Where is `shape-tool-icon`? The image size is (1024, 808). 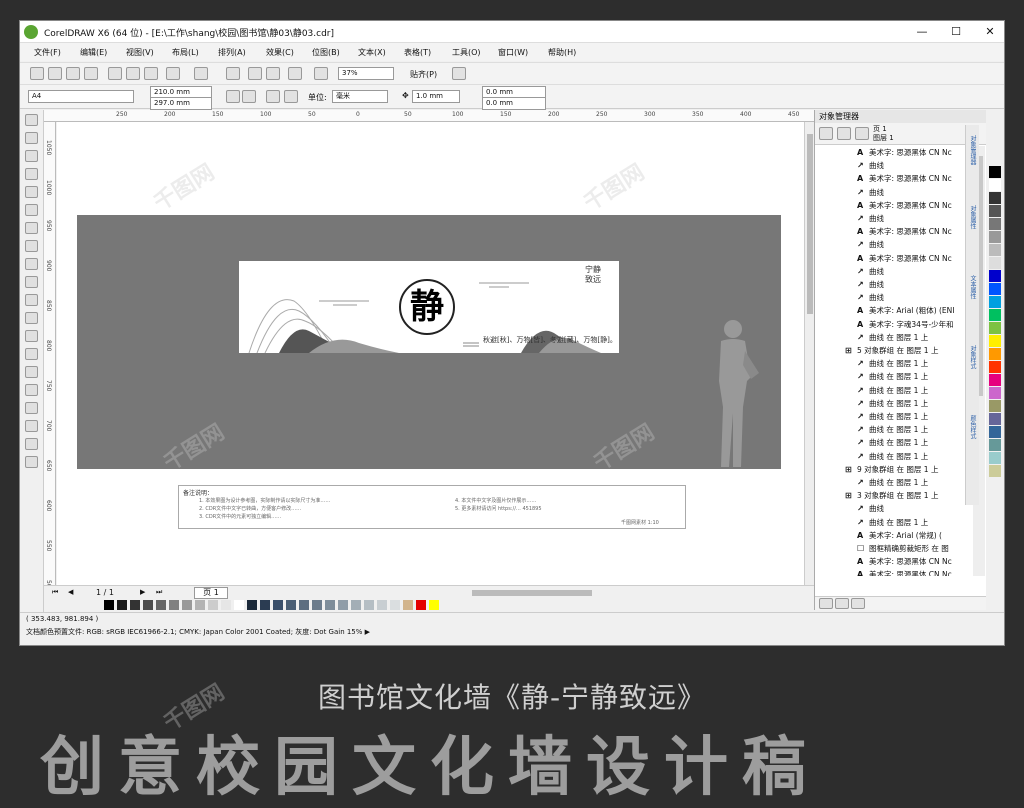
shape-tool-icon is located at coordinates (31, 138).